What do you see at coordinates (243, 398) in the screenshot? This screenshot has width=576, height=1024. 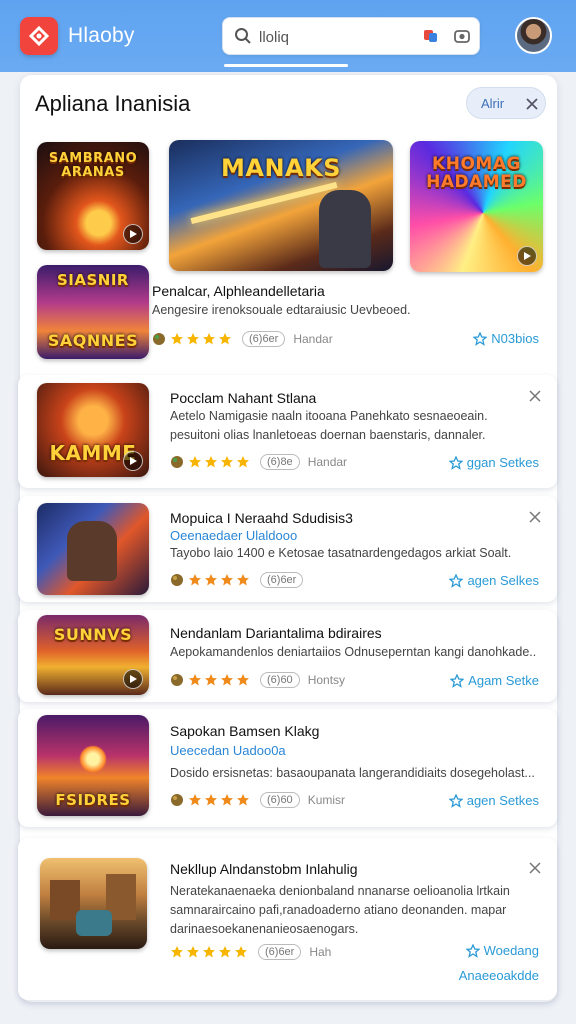 I see `app-title: Pocclam Nahant Stlana` at bounding box center [243, 398].